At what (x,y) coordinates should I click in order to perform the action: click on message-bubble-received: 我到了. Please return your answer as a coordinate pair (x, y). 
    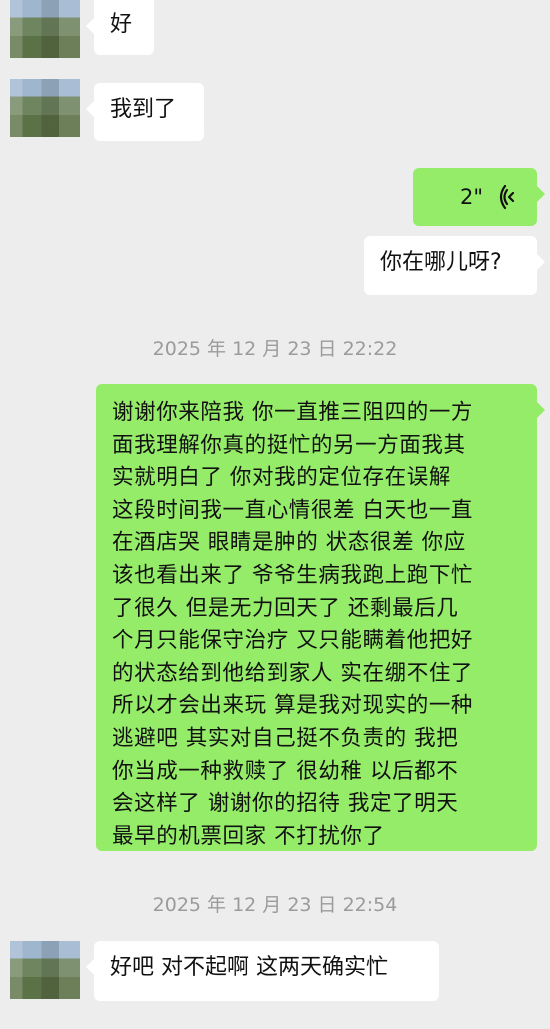
    Looking at the image, I should click on (145, 112).